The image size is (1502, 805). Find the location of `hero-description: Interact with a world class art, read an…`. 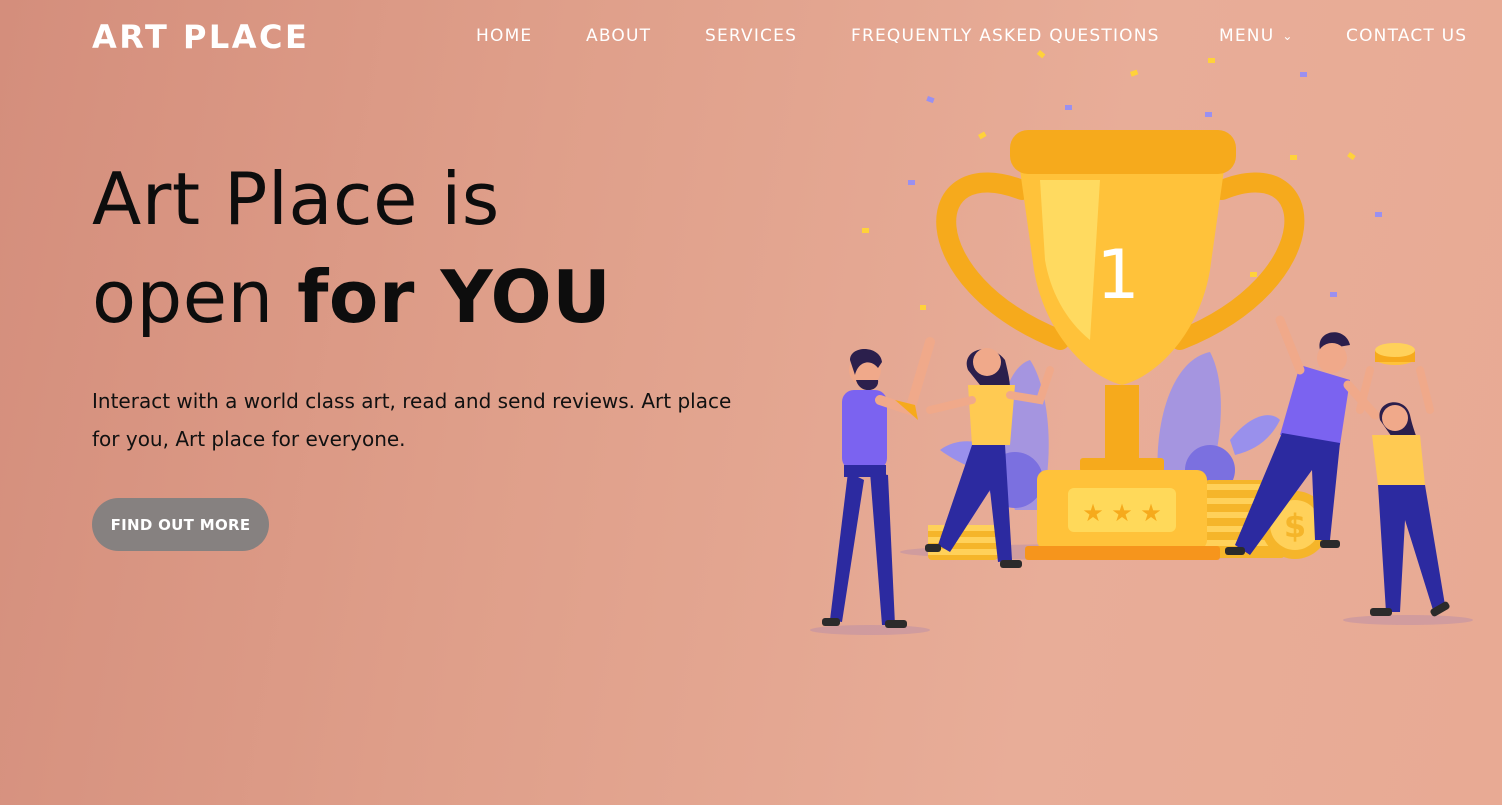

hero-description: Interact with a world class art, read an… is located at coordinates (412, 420).